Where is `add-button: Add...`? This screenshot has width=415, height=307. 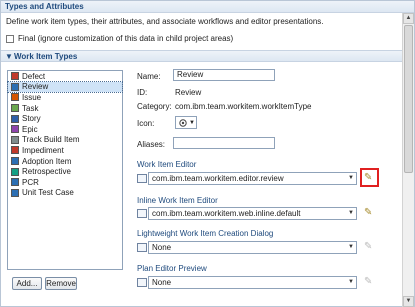
add-button: Add... is located at coordinates (27, 283).